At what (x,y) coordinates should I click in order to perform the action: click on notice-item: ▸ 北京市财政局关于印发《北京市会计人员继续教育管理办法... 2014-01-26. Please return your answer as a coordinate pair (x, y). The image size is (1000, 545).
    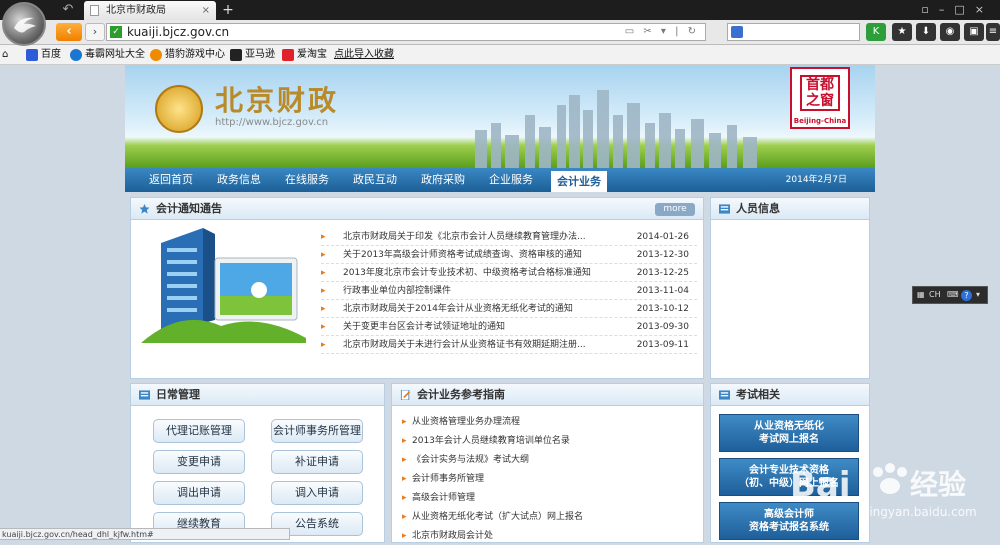
    Looking at the image, I should click on (509, 237).